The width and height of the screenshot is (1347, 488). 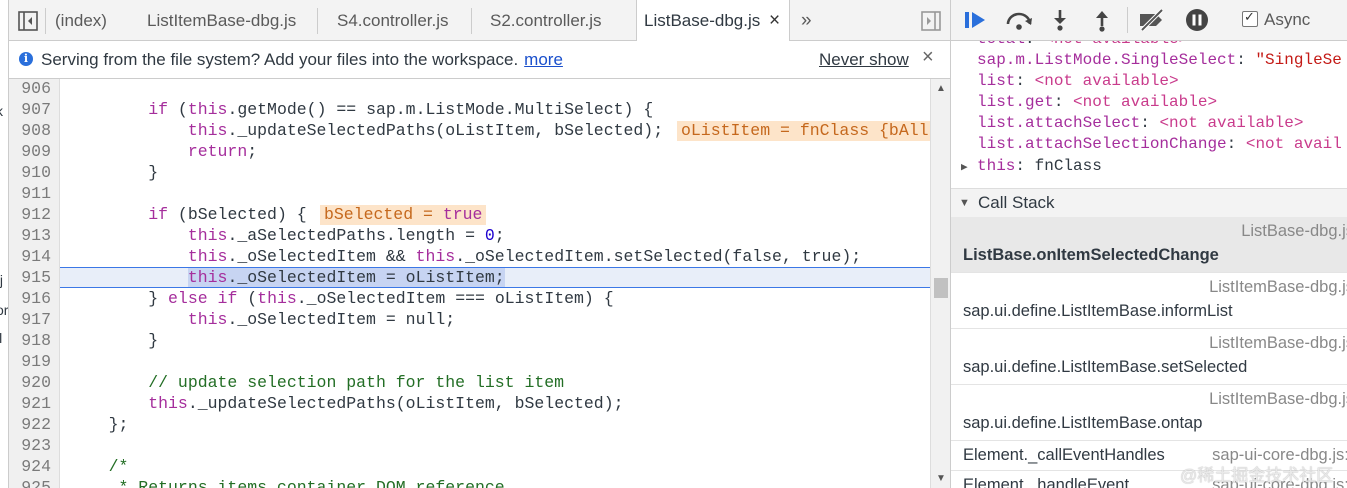 I want to click on close-infobar-icon: ×, so click(x=928, y=57).